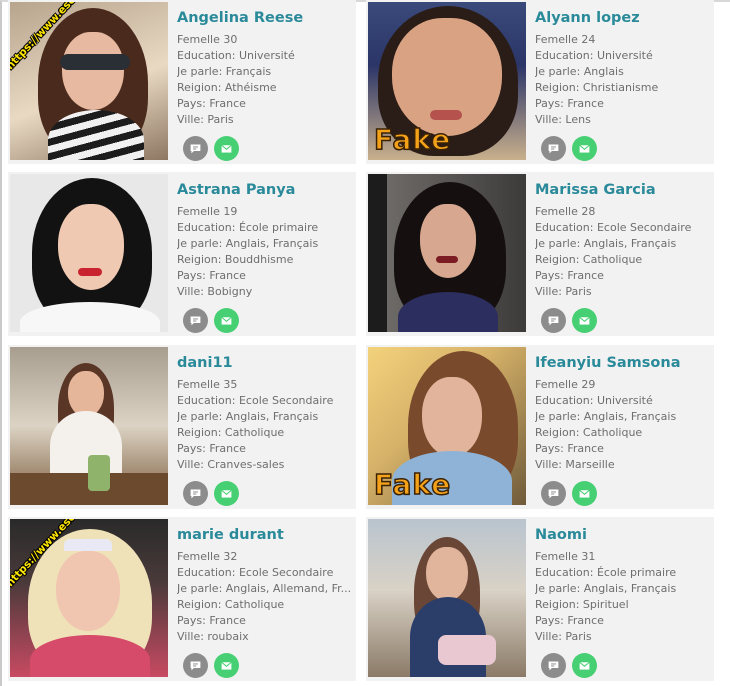 The width and height of the screenshot is (730, 686). I want to click on profile-city: Ville: Cranves-sales, so click(231, 464).